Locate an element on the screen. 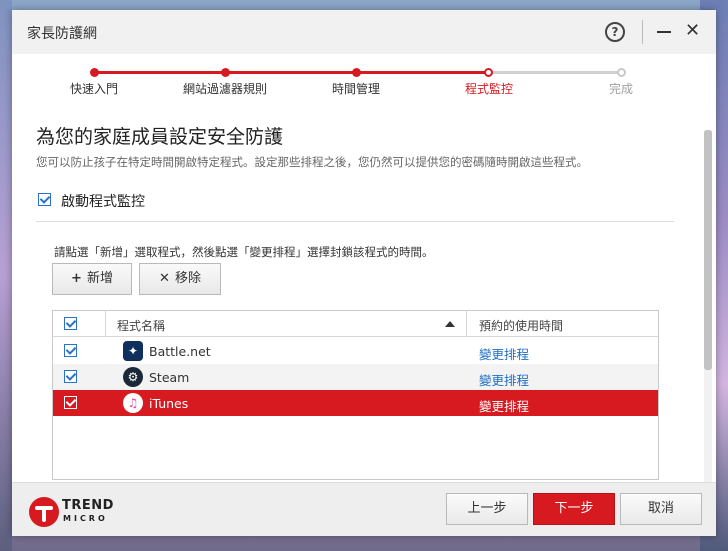  program-name: Battle.net is located at coordinates (180, 351).